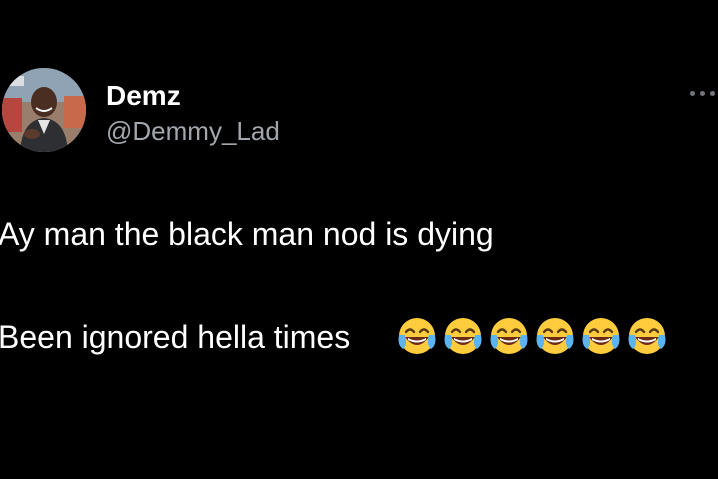 The height and width of the screenshot is (479, 718). I want to click on author-display-name: Demz, so click(143, 96).